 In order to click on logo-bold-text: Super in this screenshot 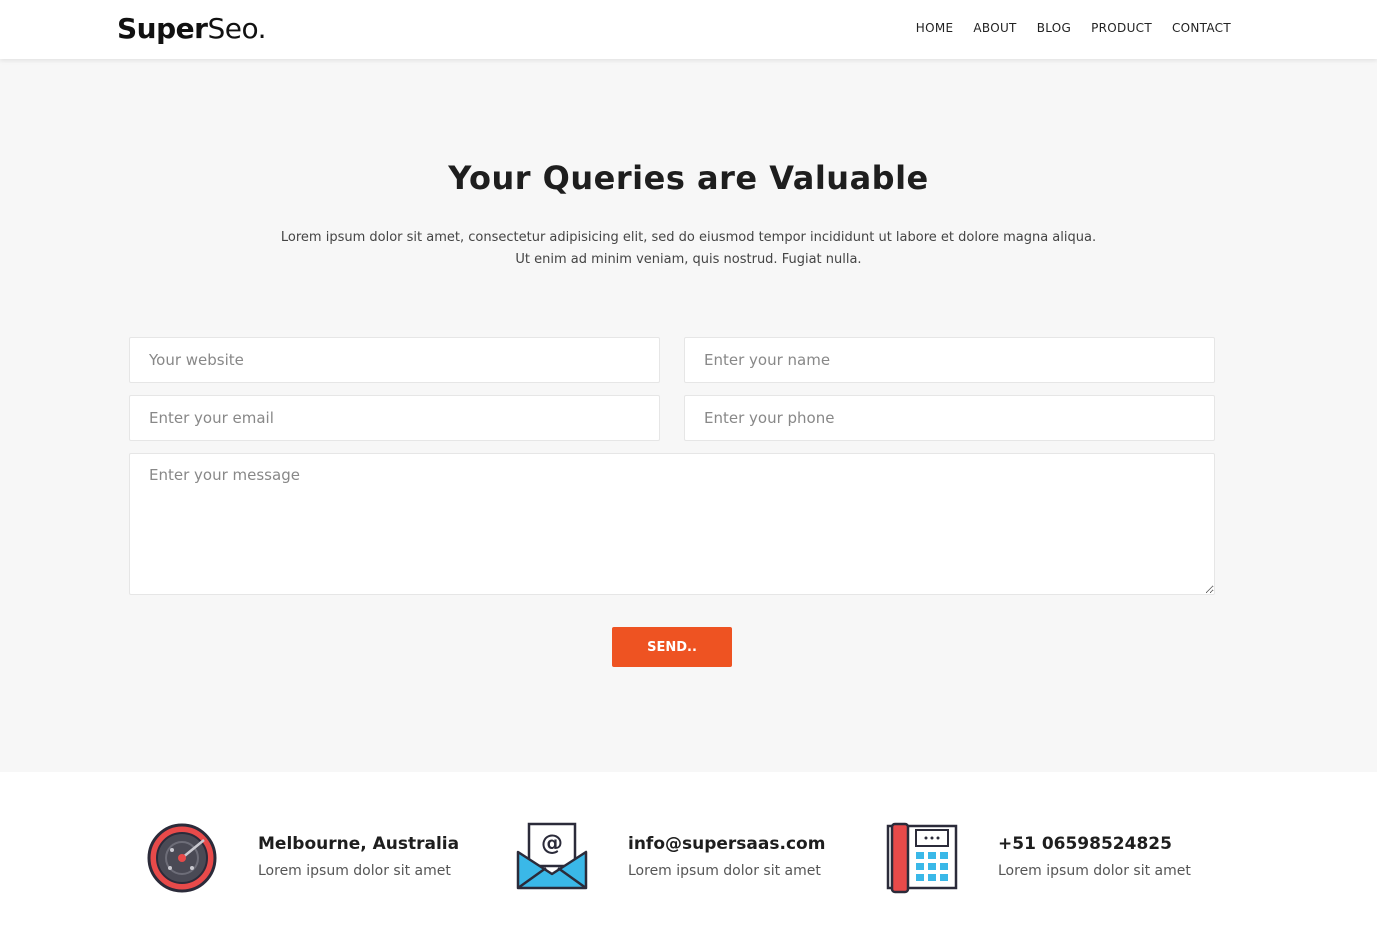, I will do `click(162, 28)`.